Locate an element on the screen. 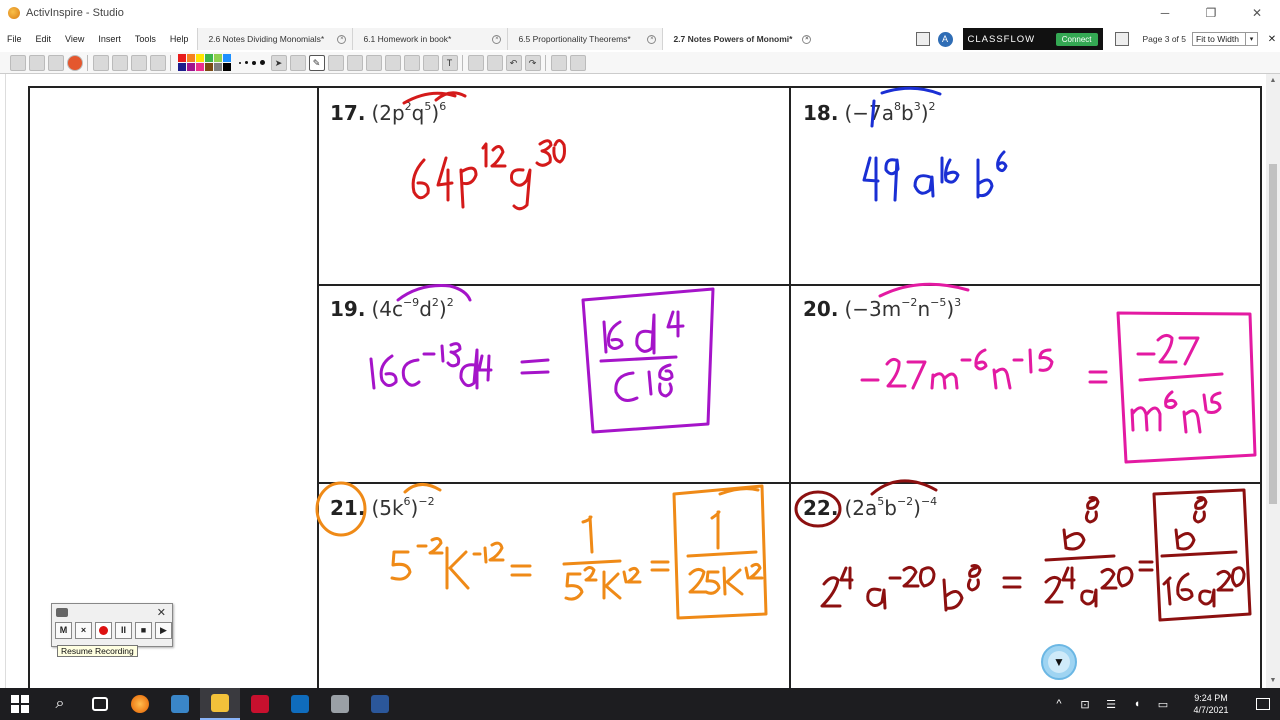  stop-button: ■ is located at coordinates (143, 630).